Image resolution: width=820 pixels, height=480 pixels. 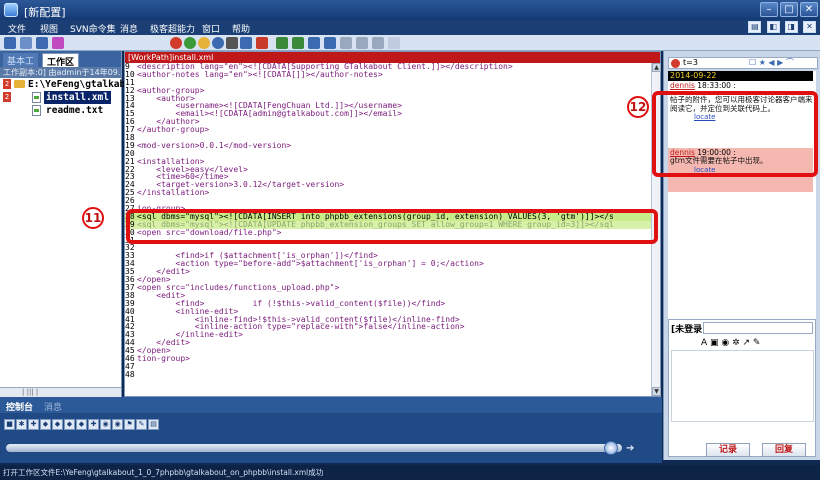 What do you see at coordinates (388, 343) in the screenshot?
I see `code-line: 44 </edit>` at bounding box center [388, 343].